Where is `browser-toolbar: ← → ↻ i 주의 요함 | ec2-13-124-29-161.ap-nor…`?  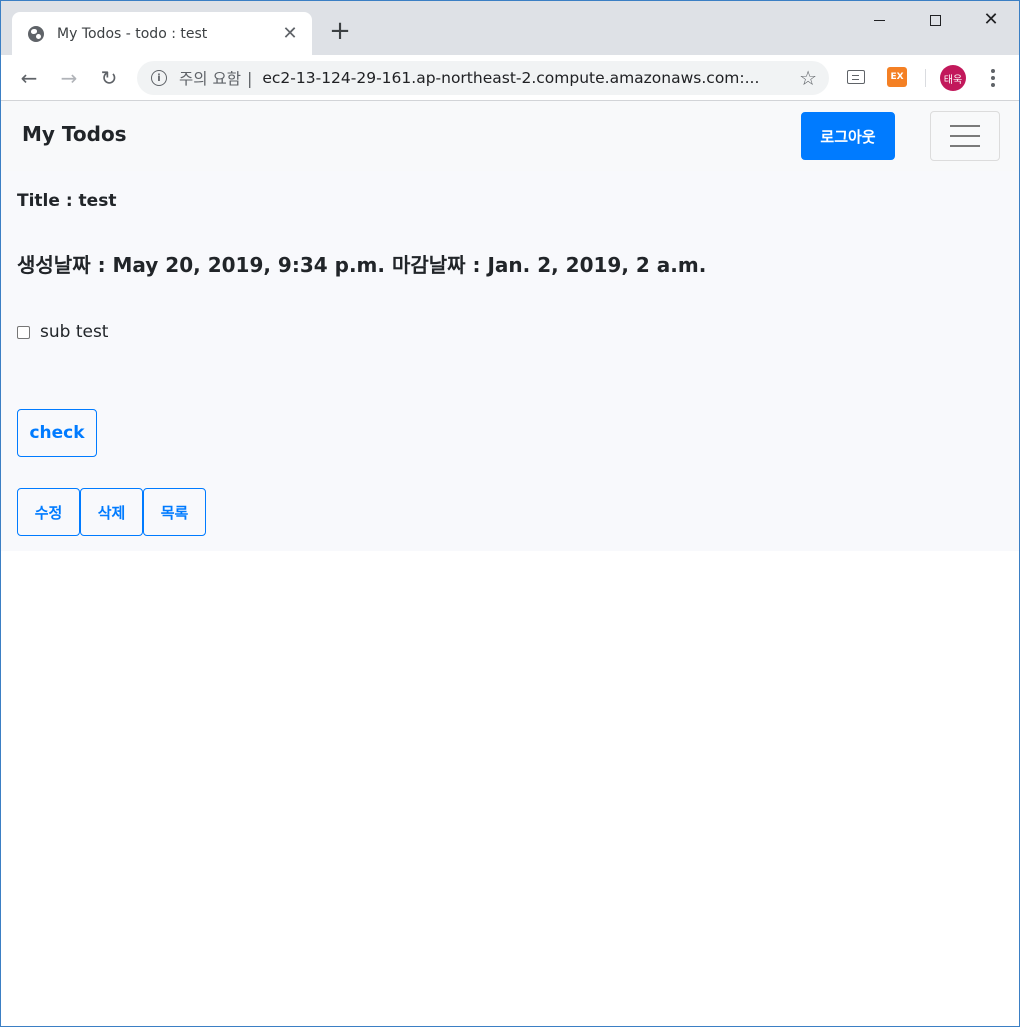
browser-toolbar: ← → ↻ i 주의 요함 | ec2-13-124-29-161.ap-nor… is located at coordinates (510, 78).